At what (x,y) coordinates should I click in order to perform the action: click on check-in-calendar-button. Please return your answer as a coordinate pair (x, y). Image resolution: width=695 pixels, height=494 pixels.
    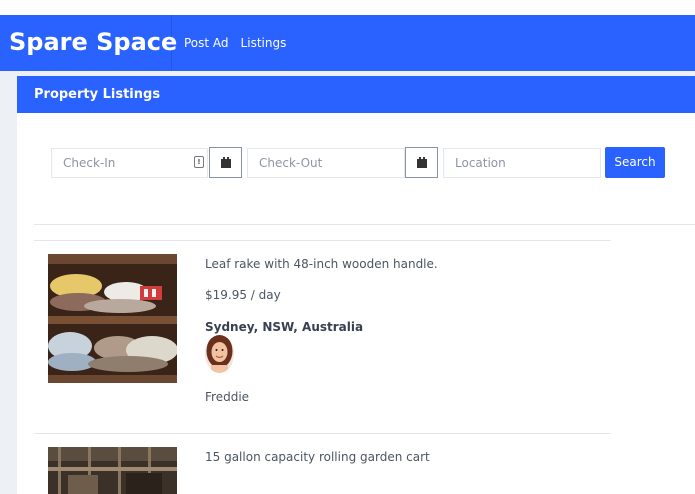
    Looking at the image, I should click on (225, 162).